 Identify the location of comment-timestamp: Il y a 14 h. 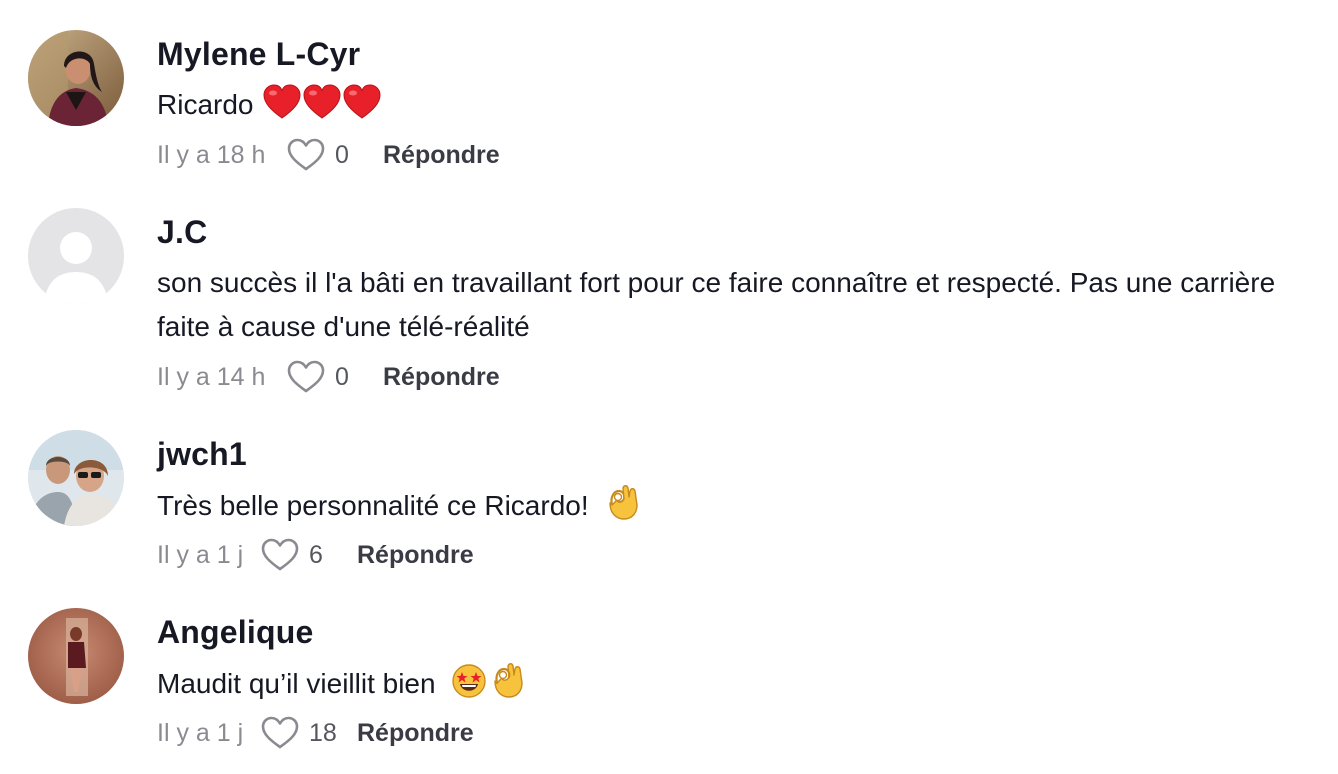
(211, 376).